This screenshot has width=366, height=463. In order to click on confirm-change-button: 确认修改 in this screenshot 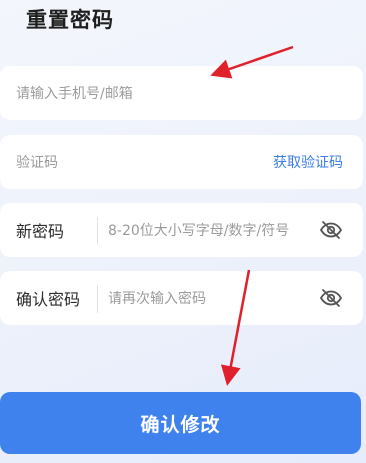, I will do `click(180, 423)`.